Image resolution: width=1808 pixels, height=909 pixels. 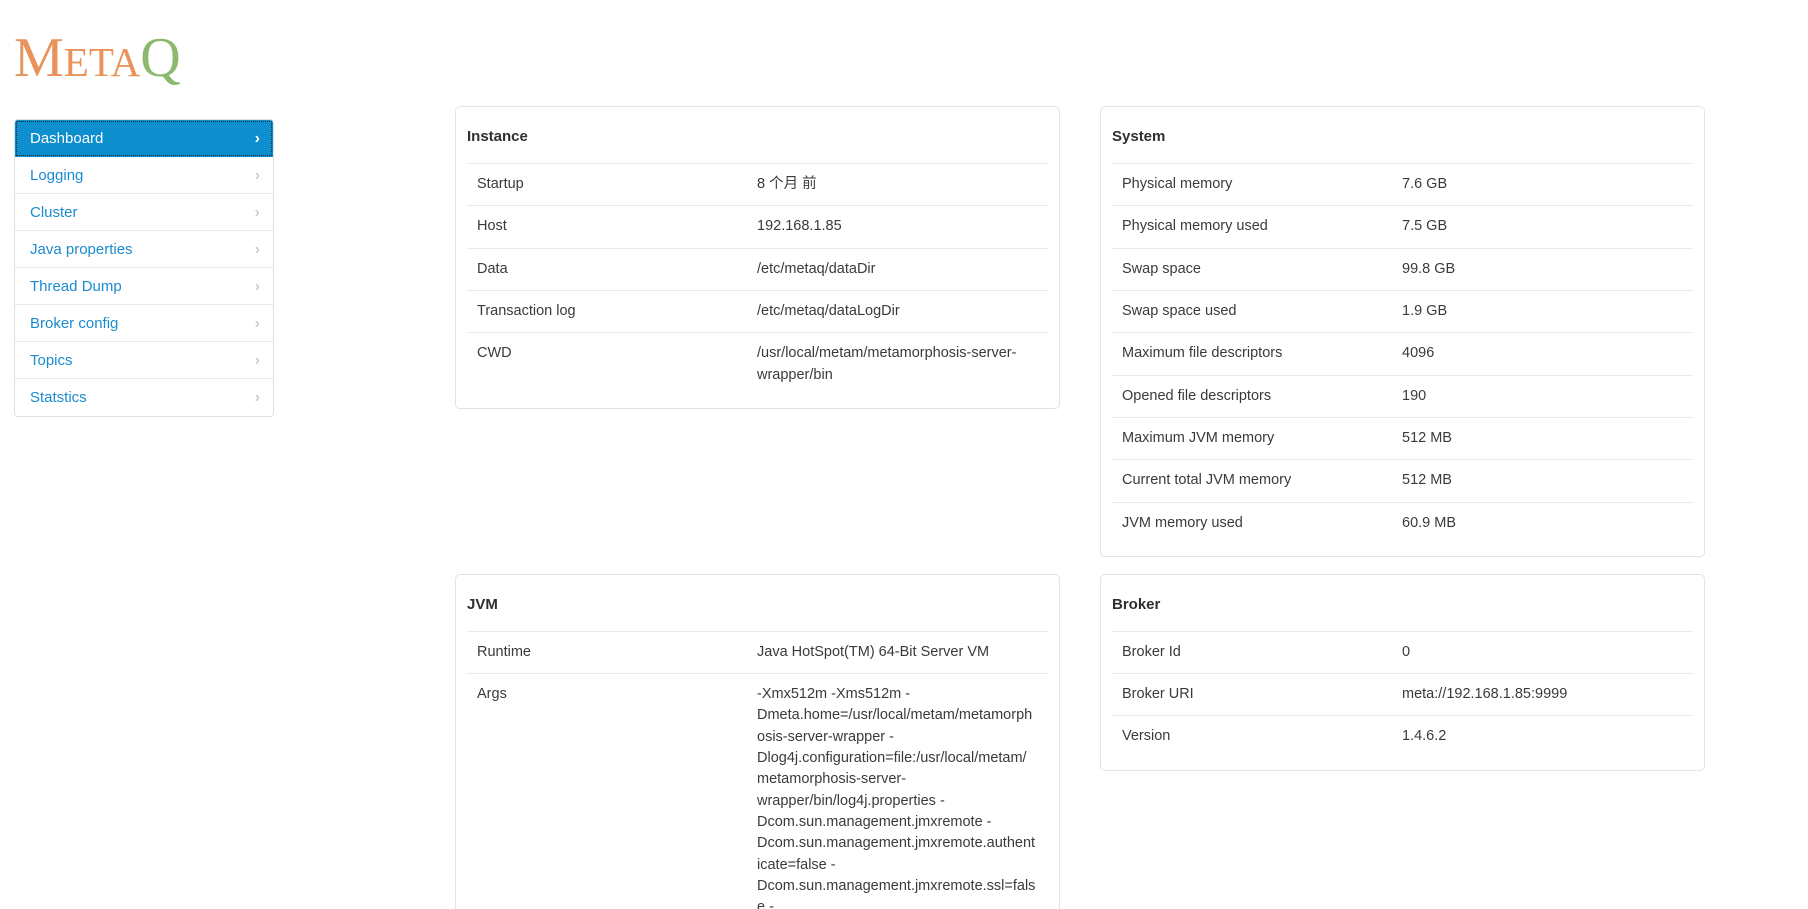 I want to click on sidebar-item-label: Dashboard, so click(x=67, y=138).